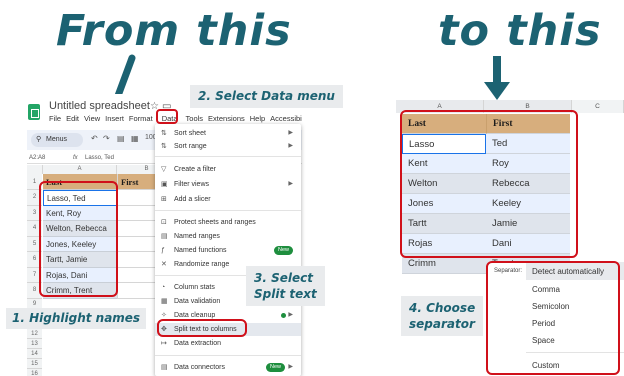 The height and width of the screenshot is (376, 624). I want to click on step-4-line-1: 4. Choose, so click(442, 308).